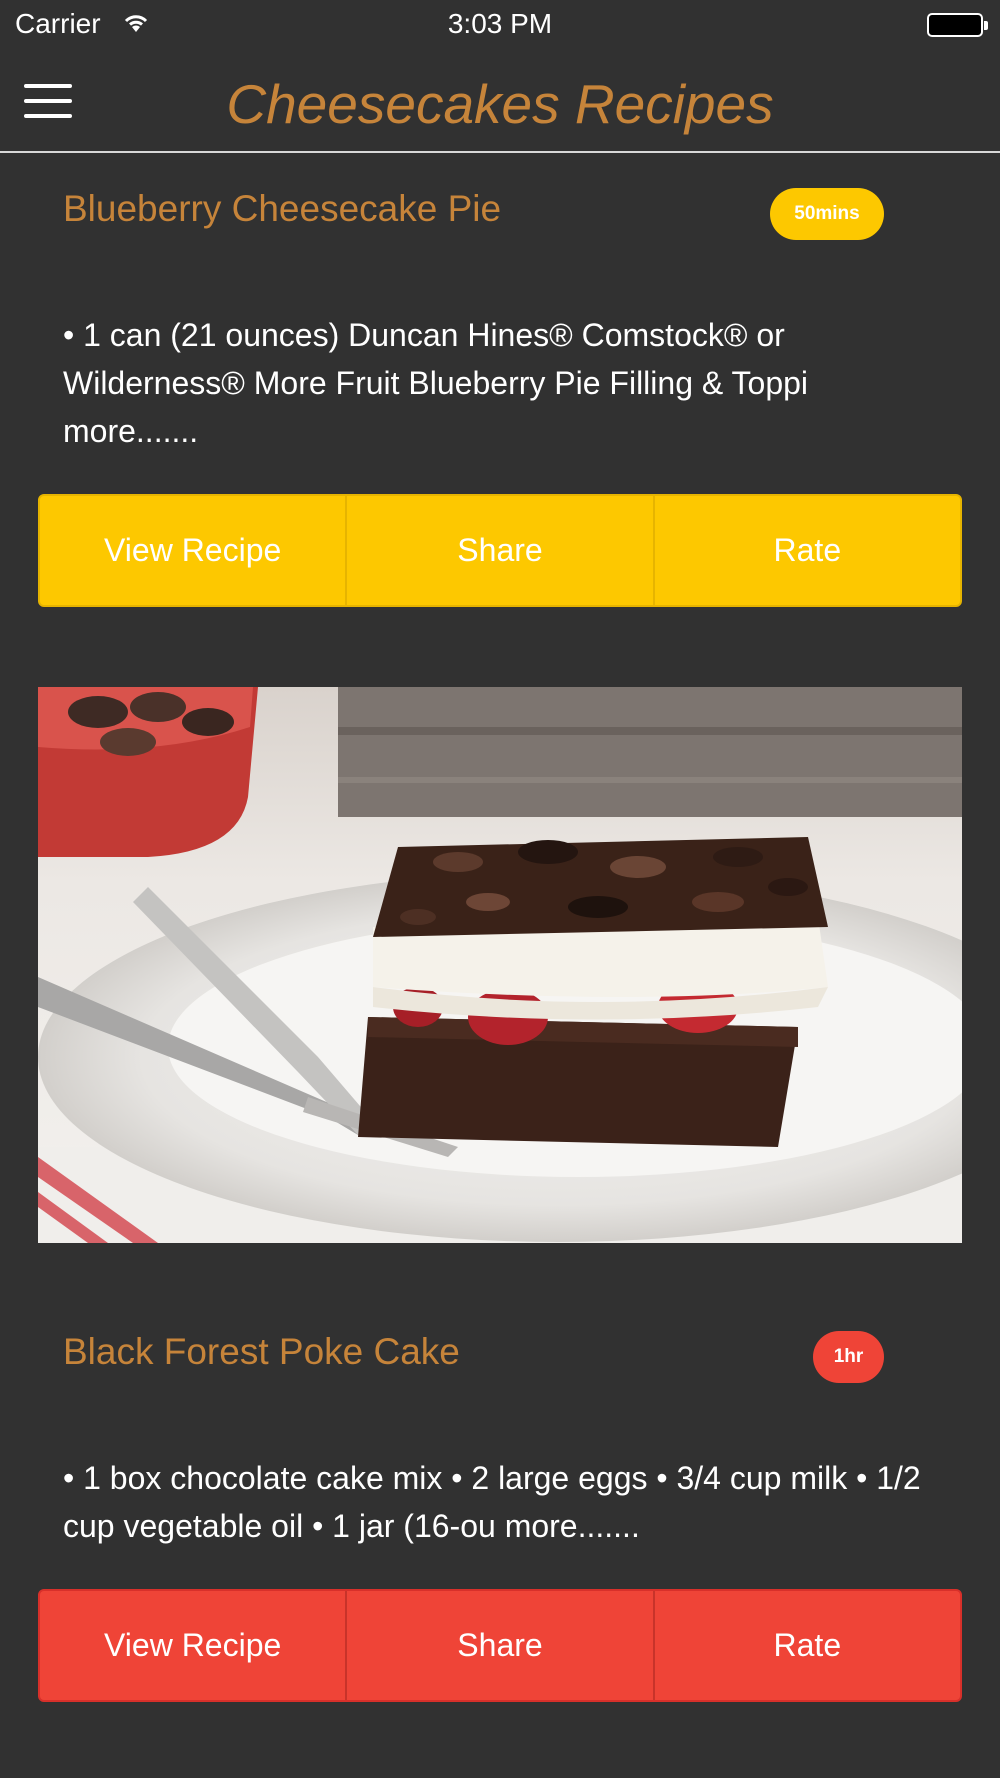 The width and height of the screenshot is (1000, 1778). I want to click on nav-bar: Cheesecakes Recipes, so click(500, 101).